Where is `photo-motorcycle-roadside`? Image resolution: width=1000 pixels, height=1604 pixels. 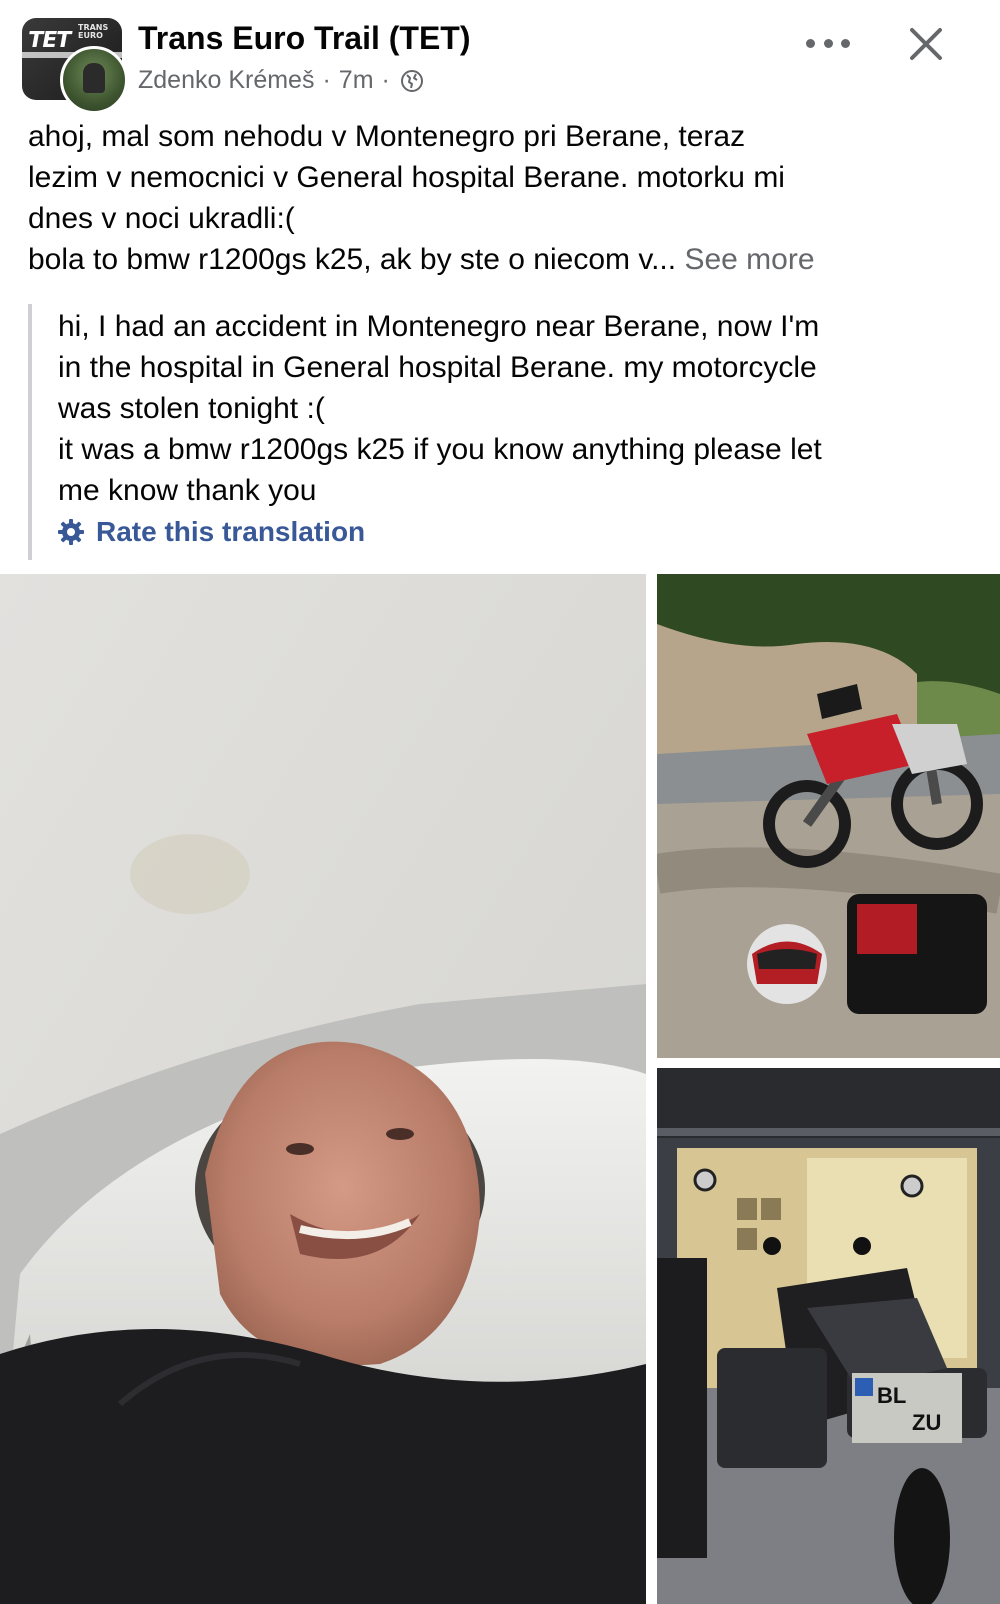 photo-motorcycle-roadside is located at coordinates (828, 816).